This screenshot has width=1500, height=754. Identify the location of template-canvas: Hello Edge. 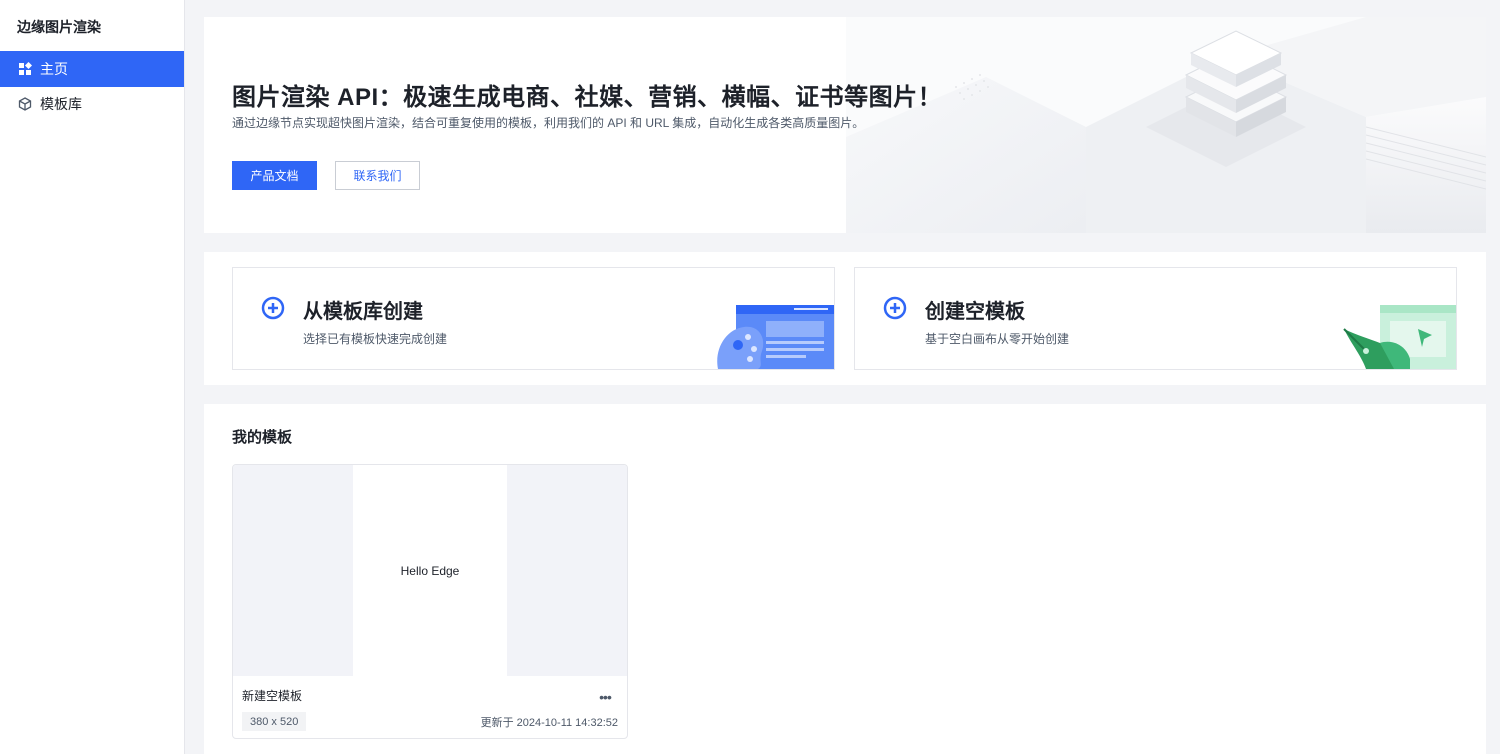
(430, 570).